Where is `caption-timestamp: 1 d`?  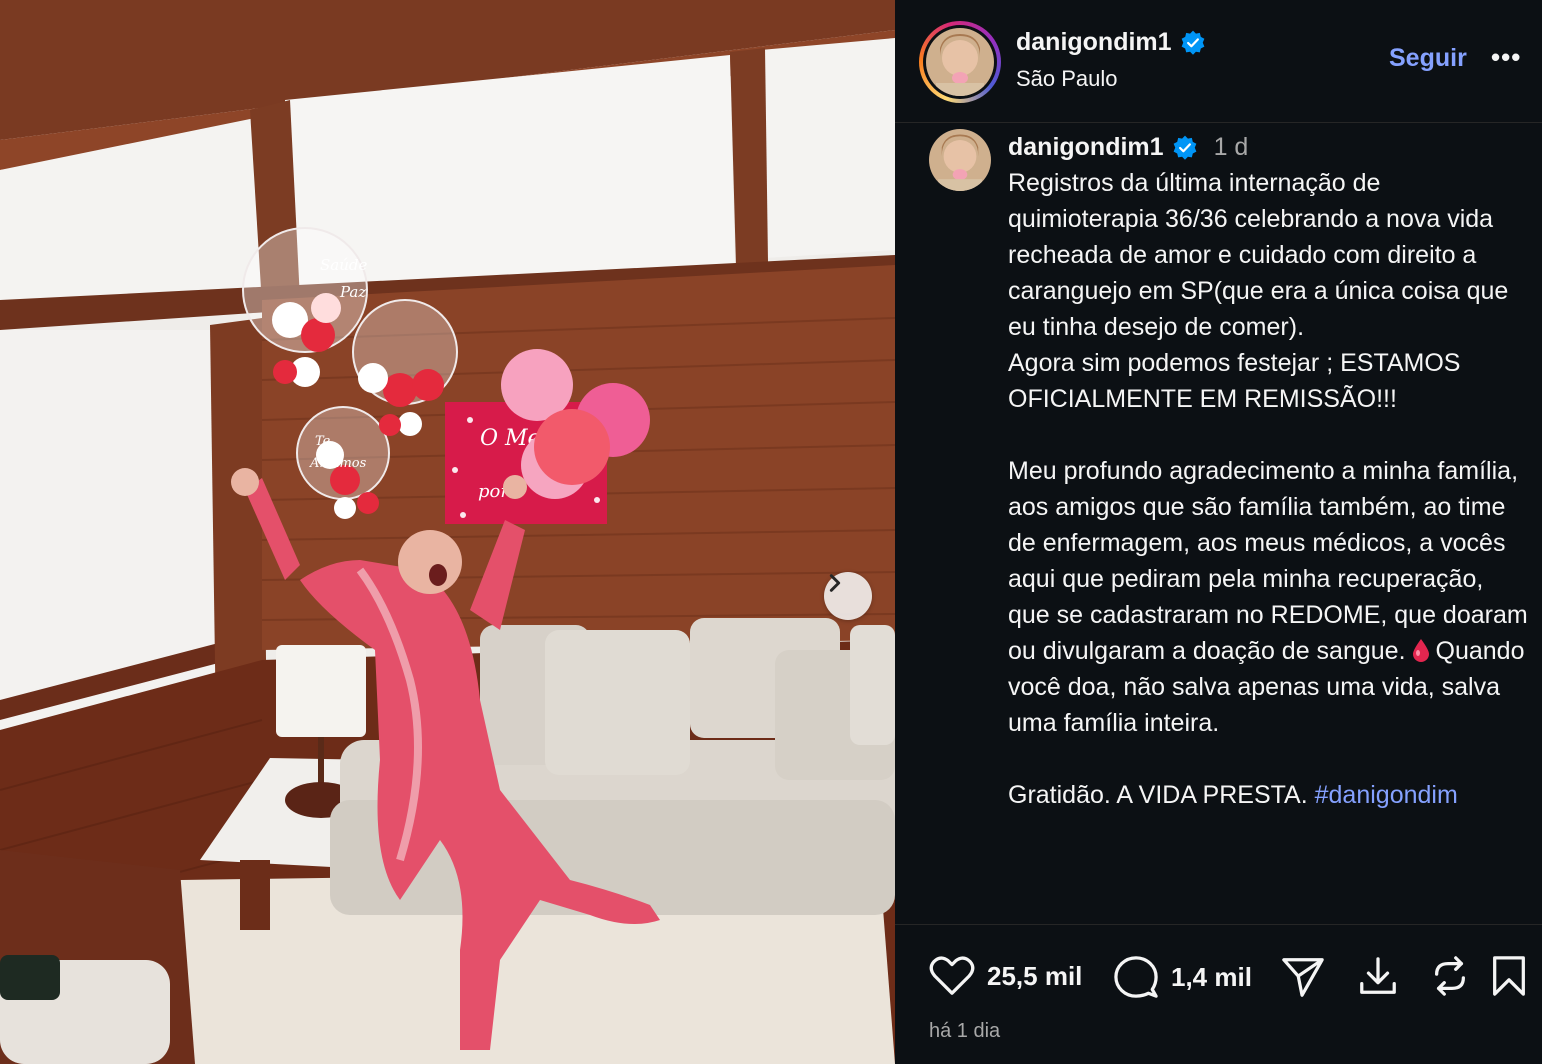
caption-timestamp: 1 d is located at coordinates (1231, 147).